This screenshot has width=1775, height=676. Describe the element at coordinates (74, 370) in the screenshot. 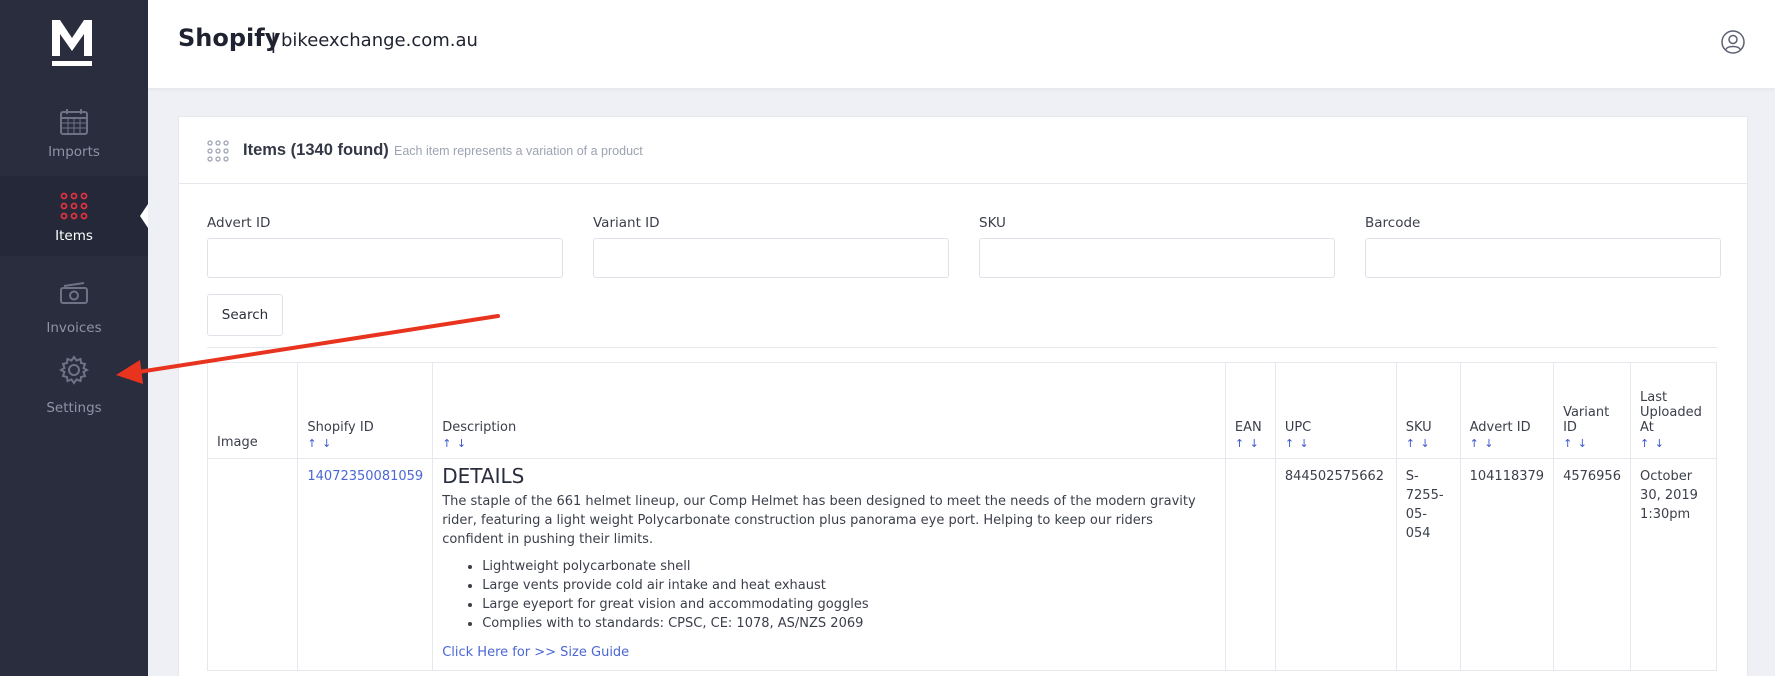

I see `gear-icon` at that location.